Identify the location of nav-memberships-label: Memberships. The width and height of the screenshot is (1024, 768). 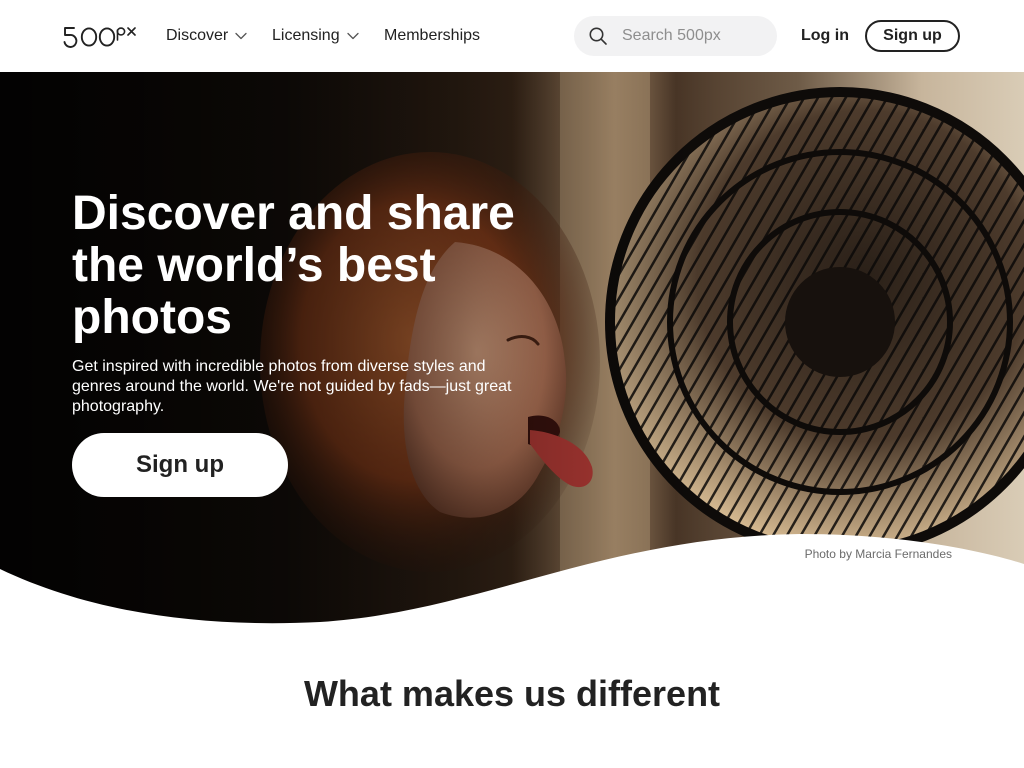
(432, 35).